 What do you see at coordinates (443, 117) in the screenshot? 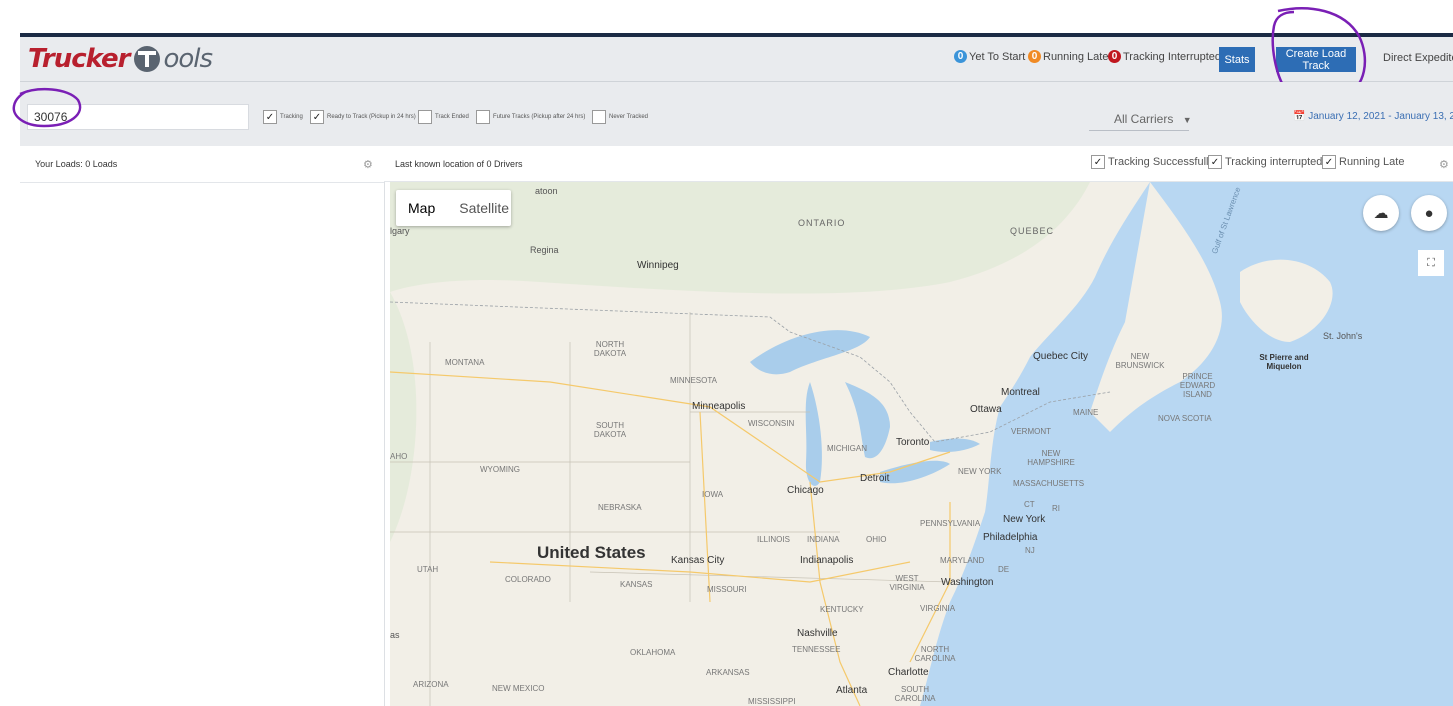
I see `filter-track-ended: Track Ended` at bounding box center [443, 117].